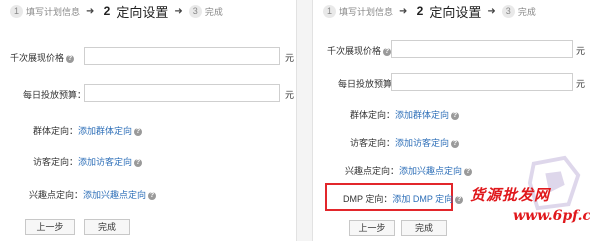  I want to click on dmp-targeting-row: DMP 定向：添加 DMP 定向?, so click(403, 199).